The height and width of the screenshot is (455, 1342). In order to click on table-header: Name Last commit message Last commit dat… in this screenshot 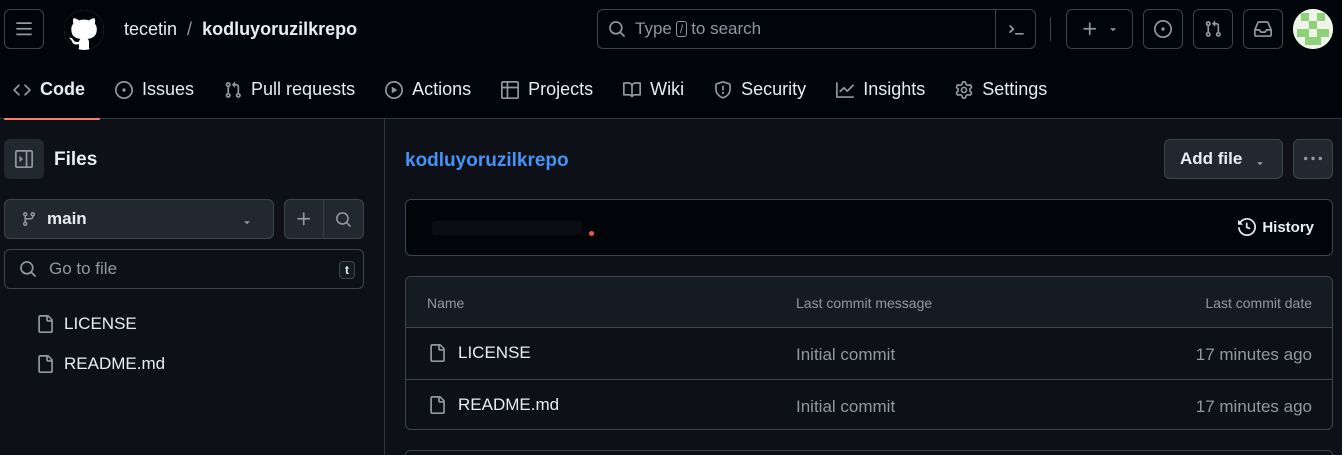, I will do `click(869, 302)`.